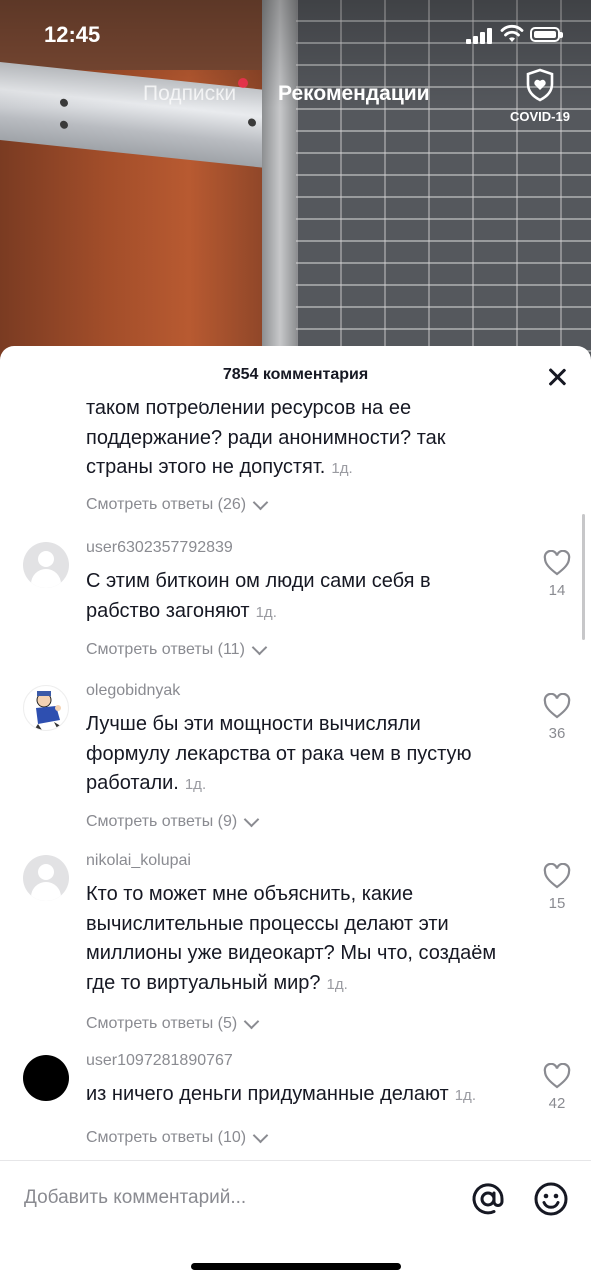  I want to click on like-button: 14, so click(557, 574).